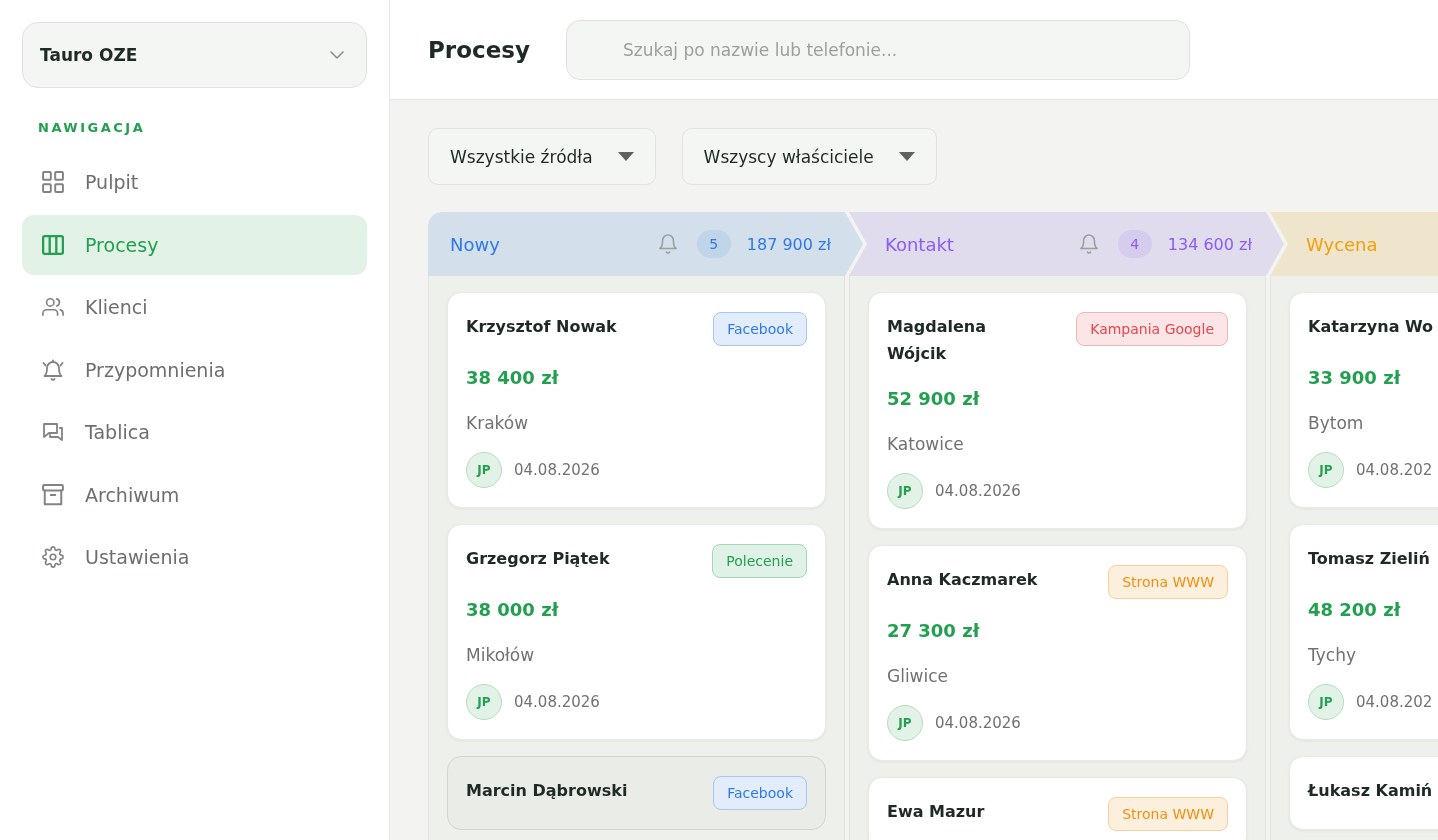 The width and height of the screenshot is (1438, 840). Describe the element at coordinates (713, 244) in the screenshot. I see `count-badge: 5` at that location.